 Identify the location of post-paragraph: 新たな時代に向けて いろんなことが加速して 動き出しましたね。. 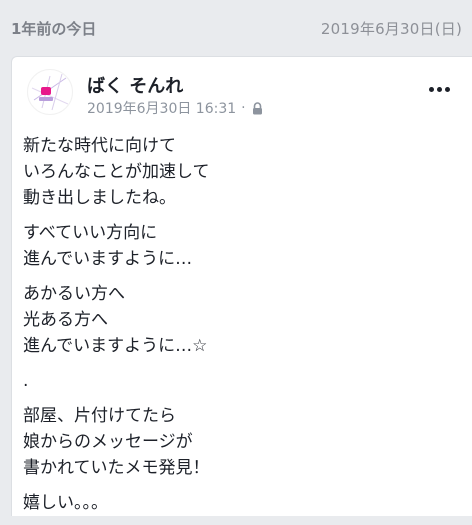
(116, 172).